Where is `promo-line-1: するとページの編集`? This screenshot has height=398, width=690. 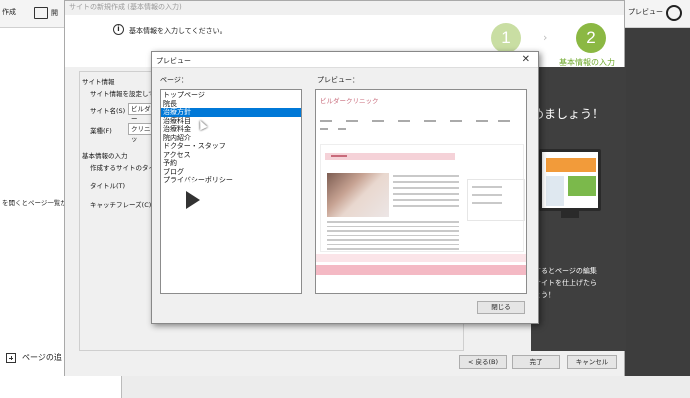 promo-line-1: するとページの編集 is located at coordinates (565, 271).